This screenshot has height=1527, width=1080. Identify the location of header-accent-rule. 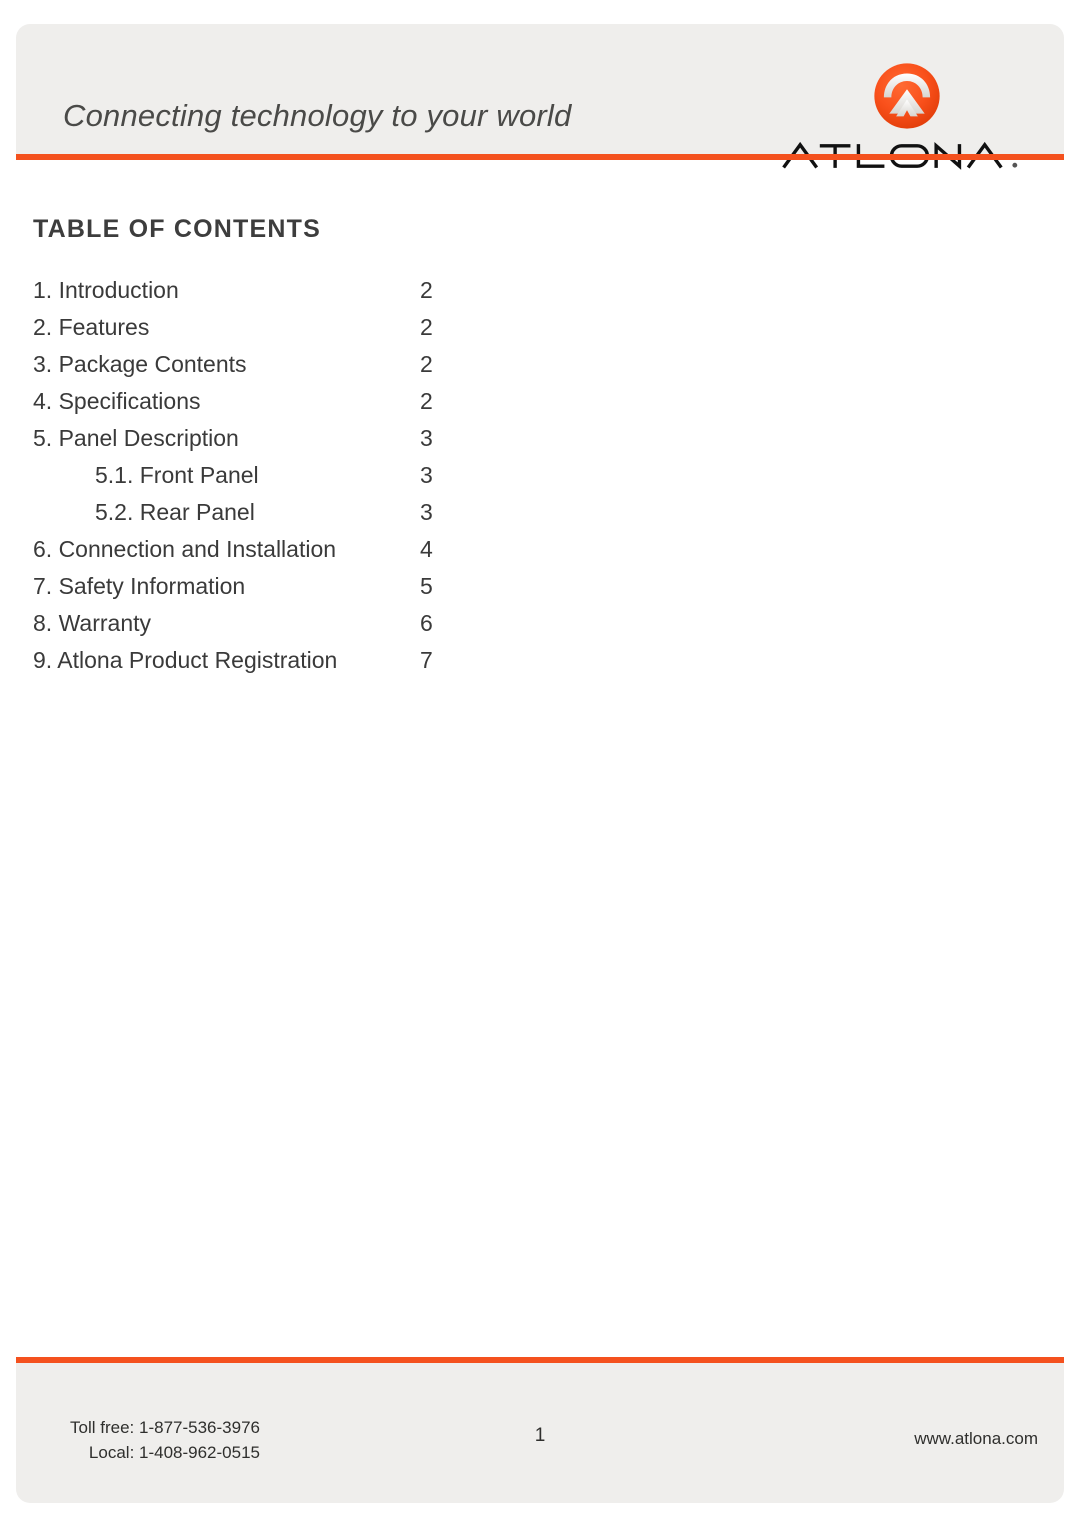
(540, 157).